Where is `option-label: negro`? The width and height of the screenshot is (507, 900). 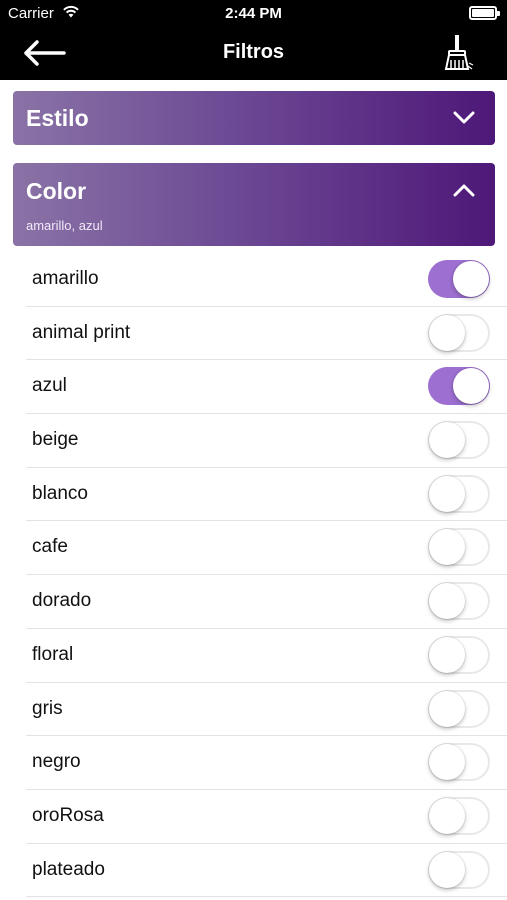
option-label: negro is located at coordinates (56, 762).